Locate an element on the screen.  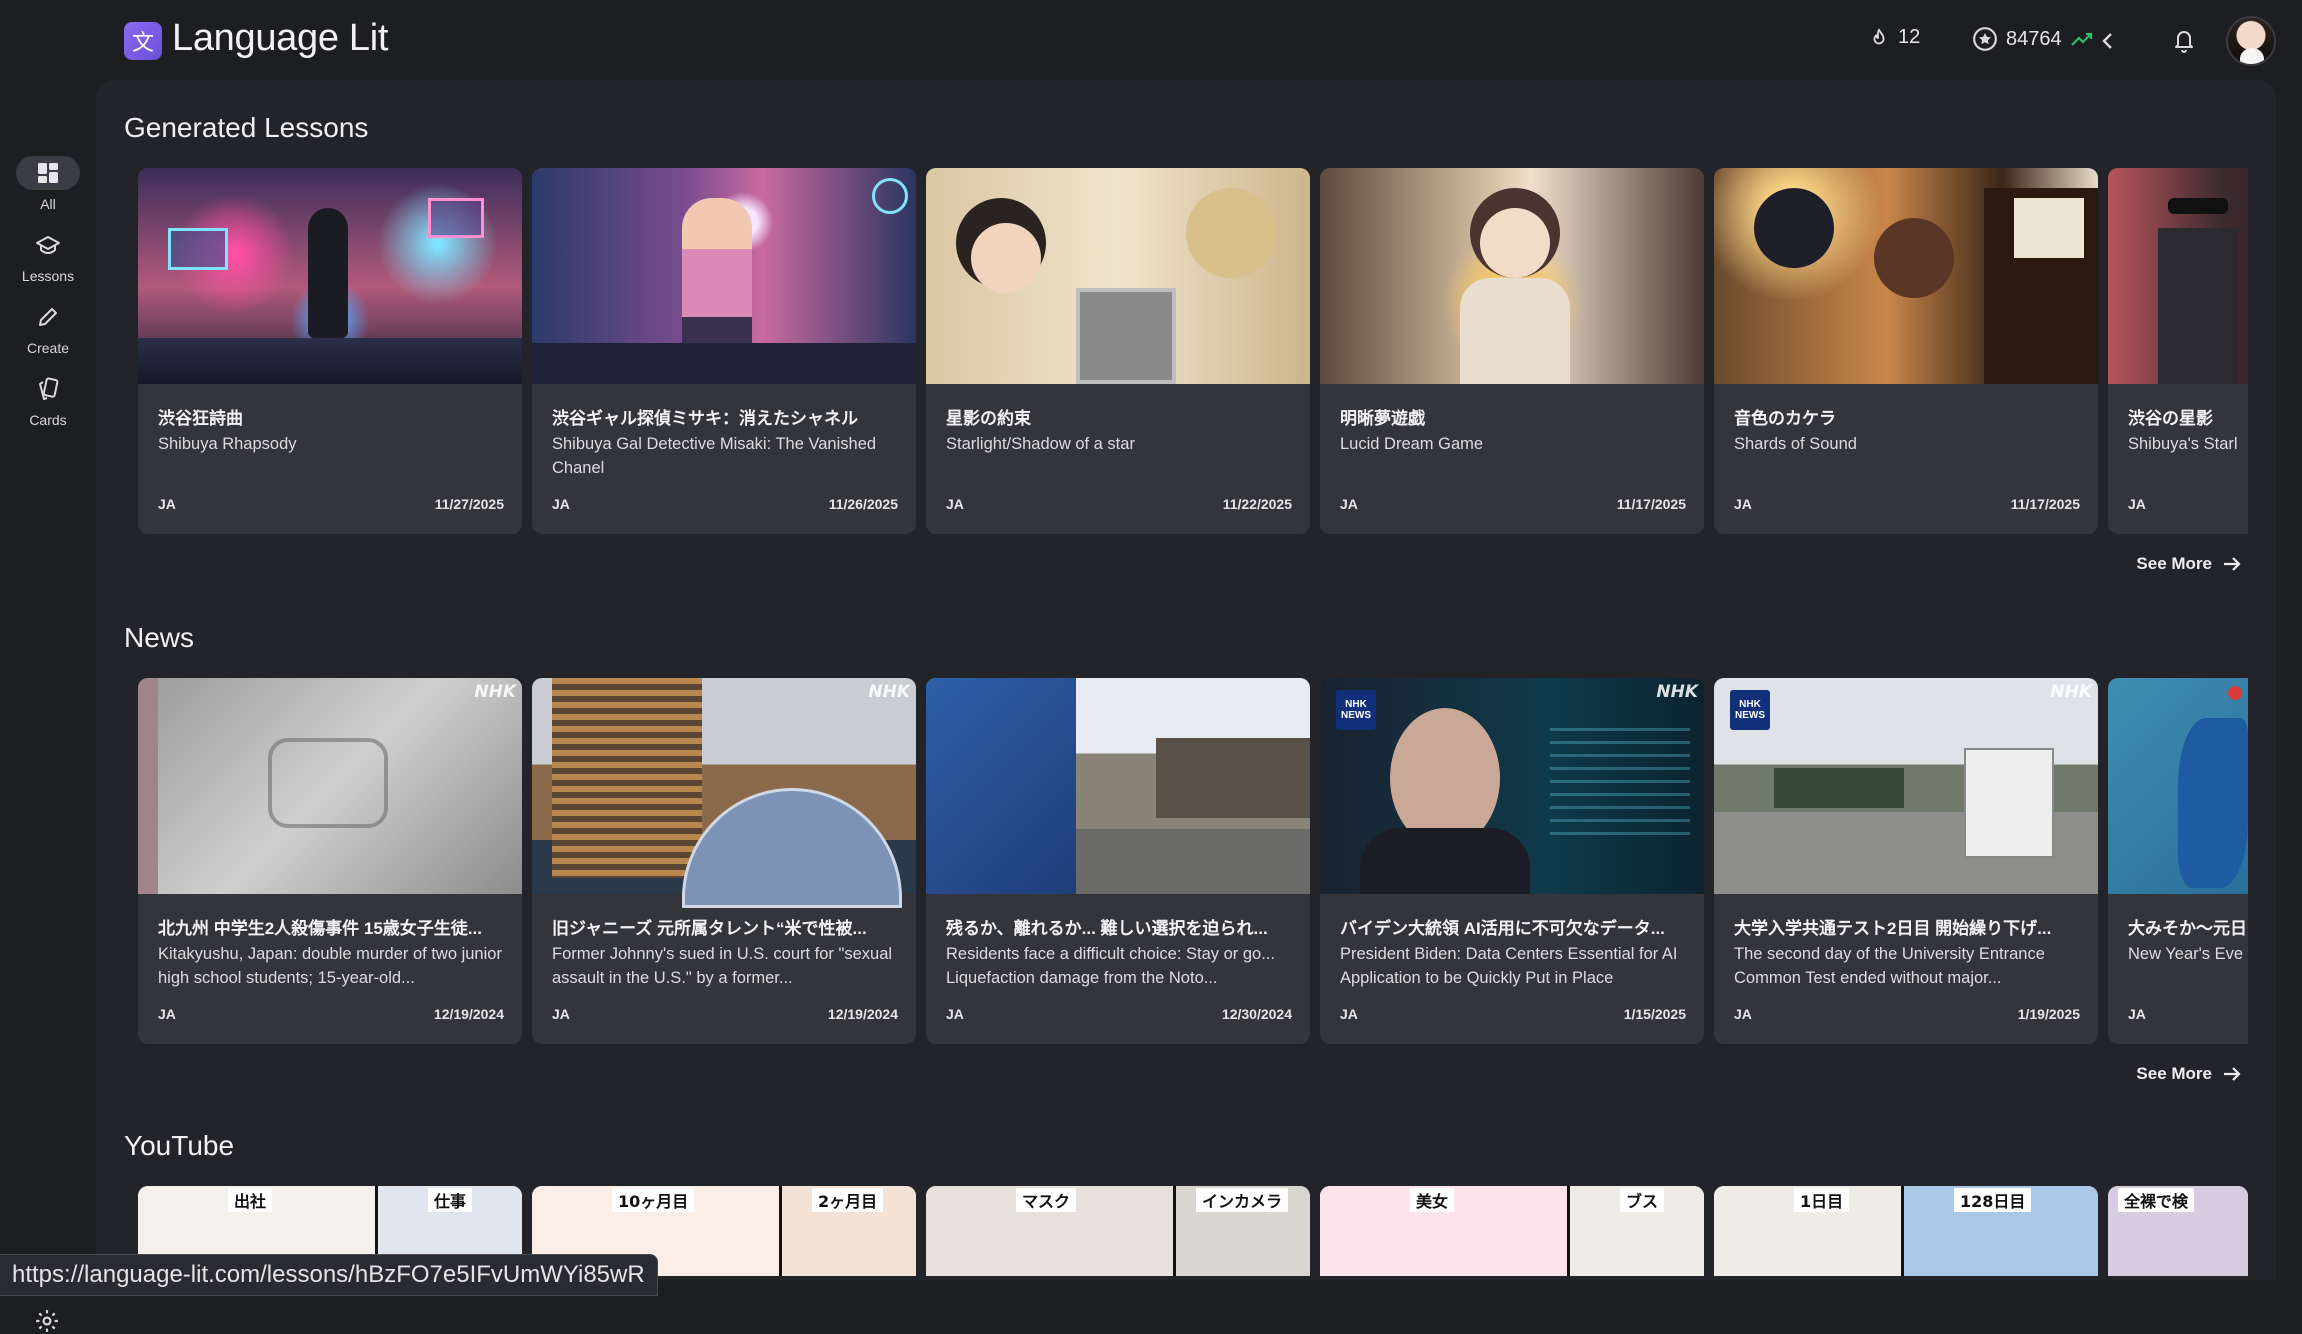
sidebar-item-label: All is located at coordinates (48, 204).